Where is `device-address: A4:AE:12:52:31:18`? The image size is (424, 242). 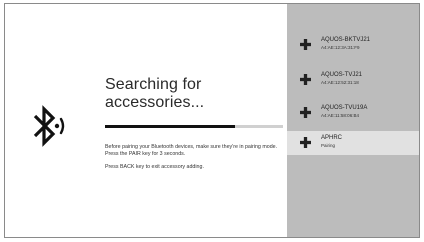
device-address: A4:AE:12:52:31:18 is located at coordinates (340, 82).